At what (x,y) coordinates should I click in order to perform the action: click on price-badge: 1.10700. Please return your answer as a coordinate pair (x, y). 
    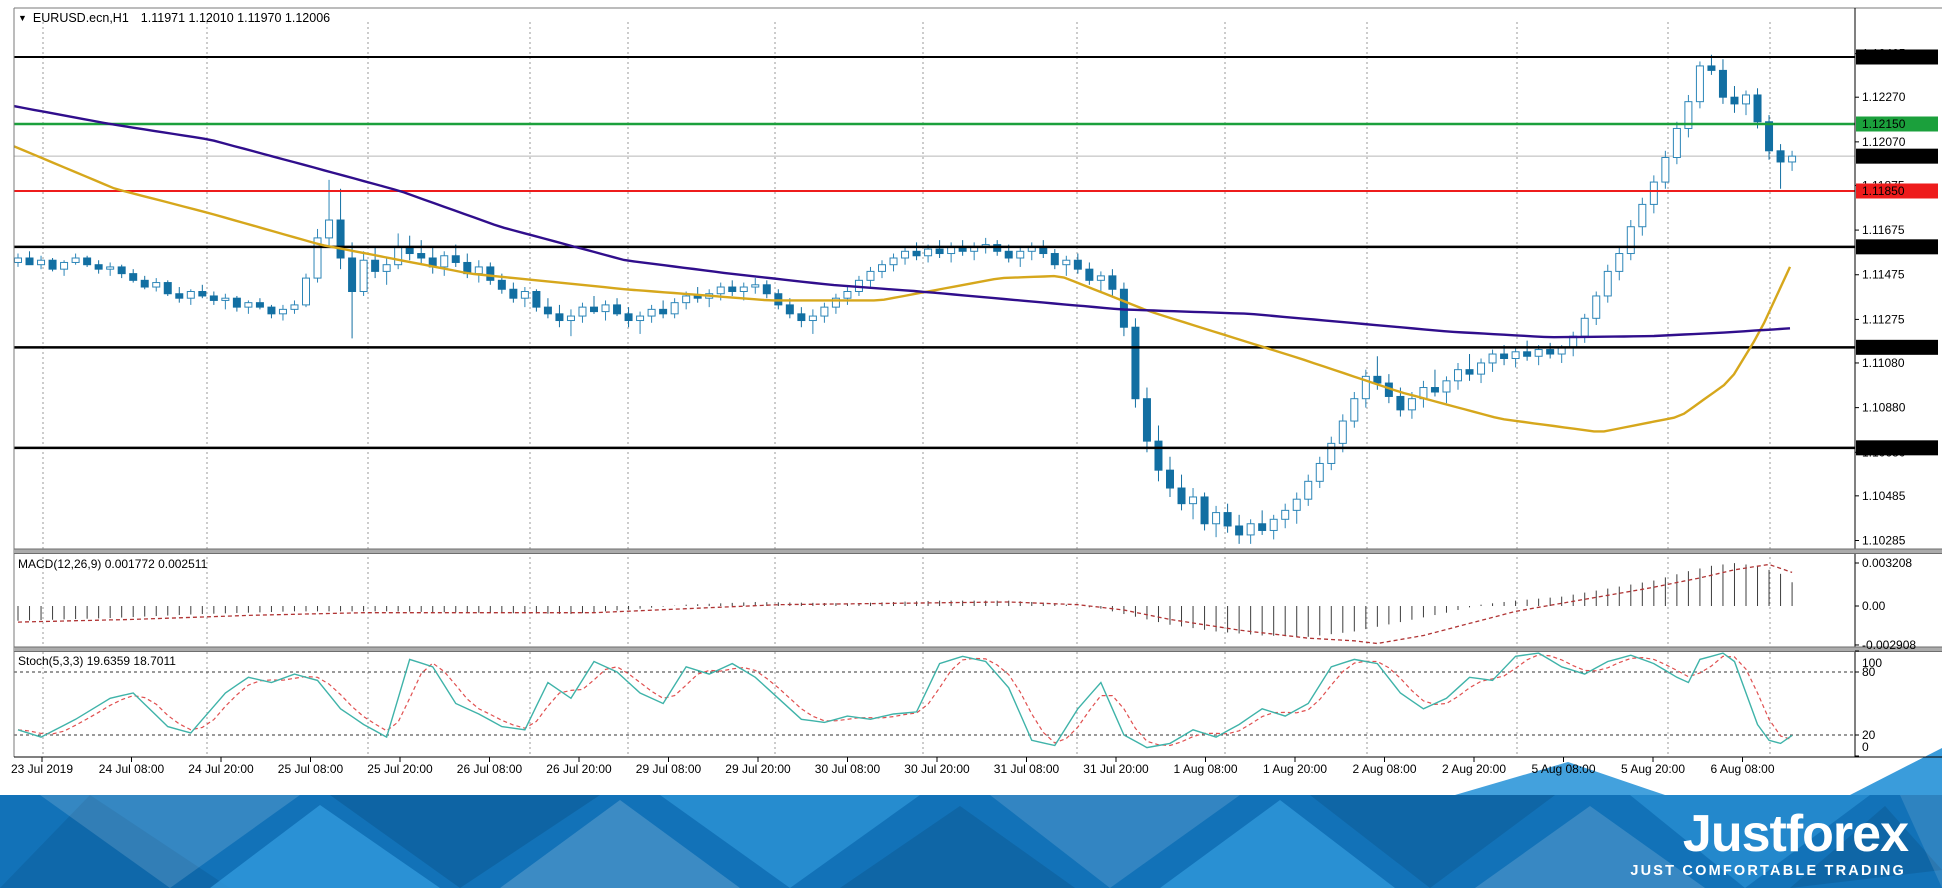
    Looking at the image, I should click on (1897, 448).